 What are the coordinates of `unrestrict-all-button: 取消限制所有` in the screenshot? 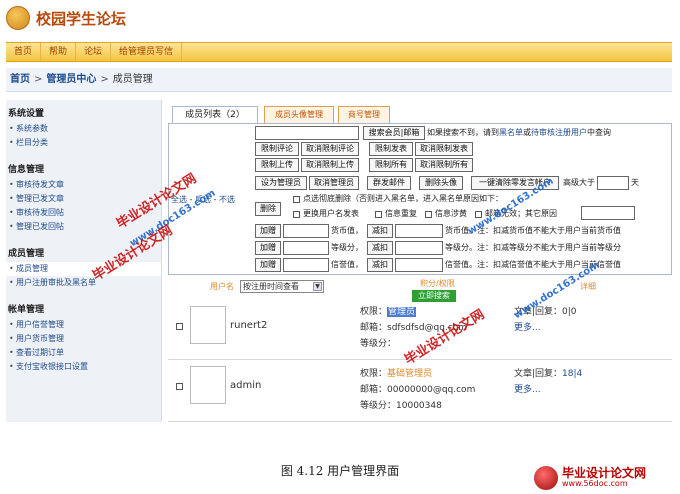 It's located at (444, 165).